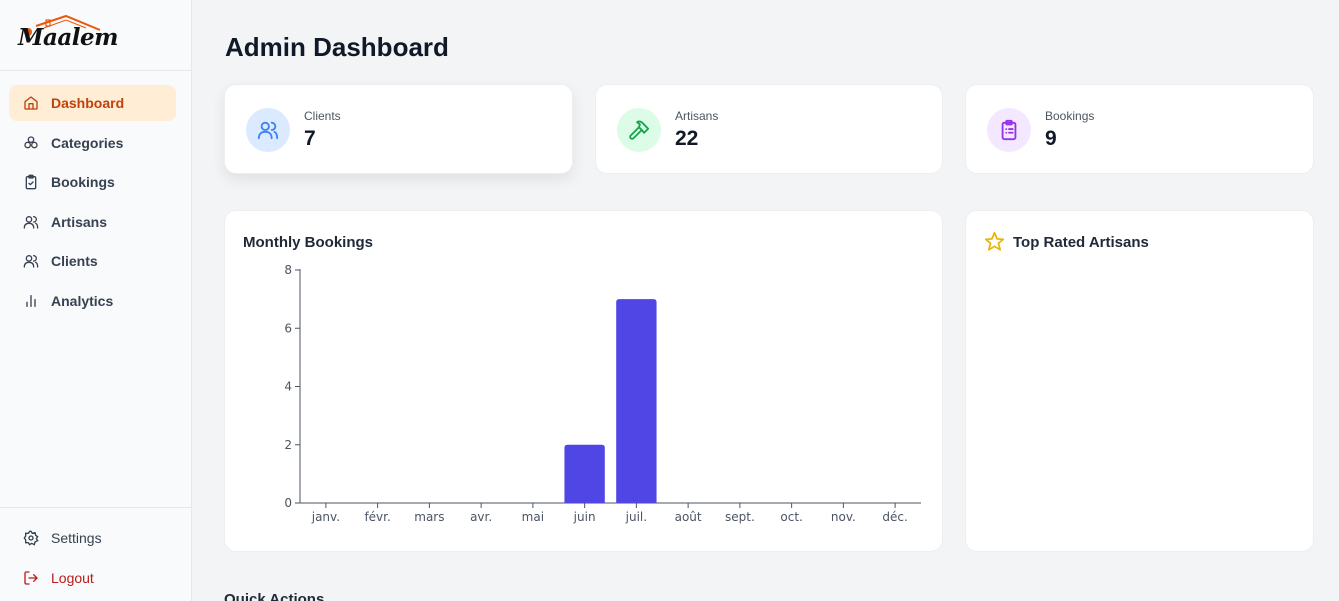 The width and height of the screenshot is (1339, 601). I want to click on x-tick-label: janv., so click(325, 517).